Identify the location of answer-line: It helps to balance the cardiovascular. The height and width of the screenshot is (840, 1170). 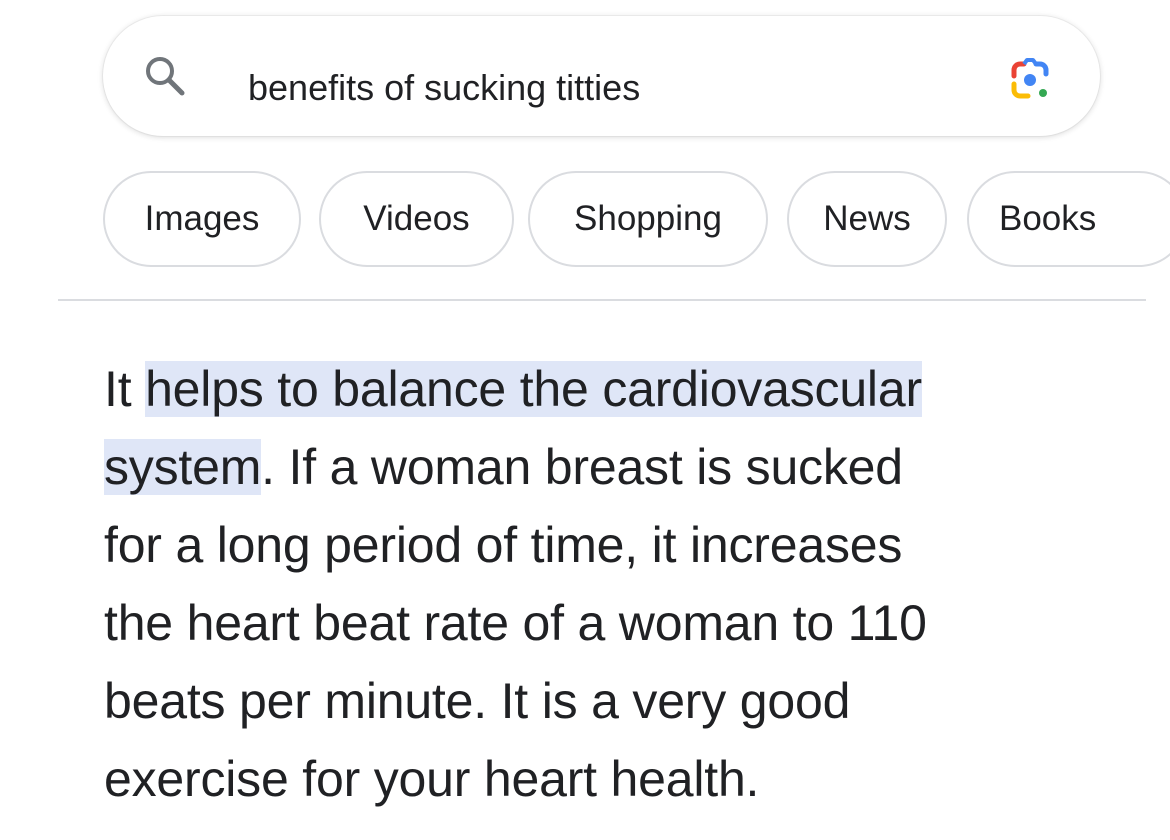
(624, 389).